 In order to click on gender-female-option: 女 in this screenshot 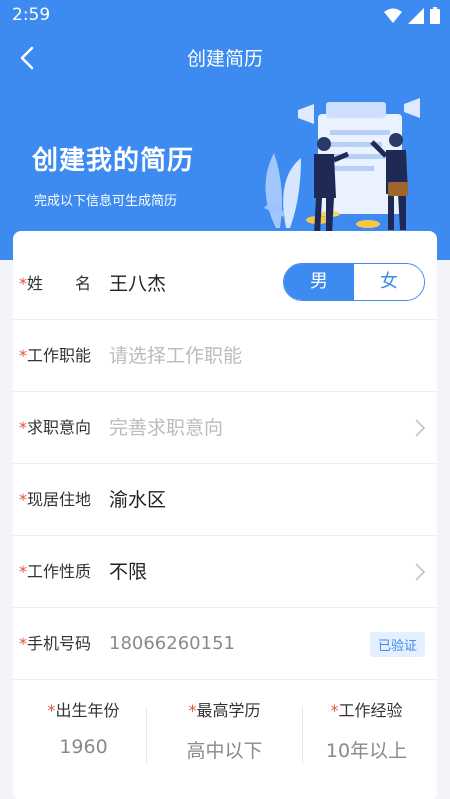, I will do `click(389, 282)`.